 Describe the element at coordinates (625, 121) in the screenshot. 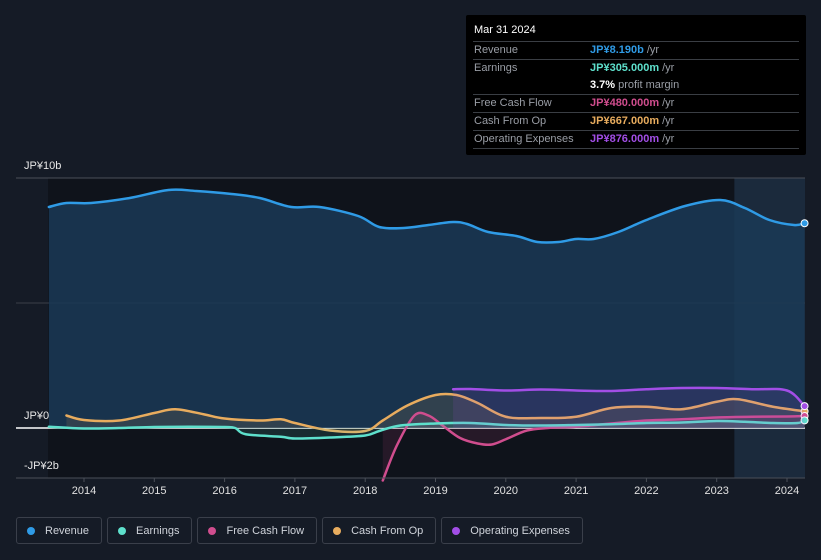

I see `tooltip-value: JP¥667.000m` at that location.